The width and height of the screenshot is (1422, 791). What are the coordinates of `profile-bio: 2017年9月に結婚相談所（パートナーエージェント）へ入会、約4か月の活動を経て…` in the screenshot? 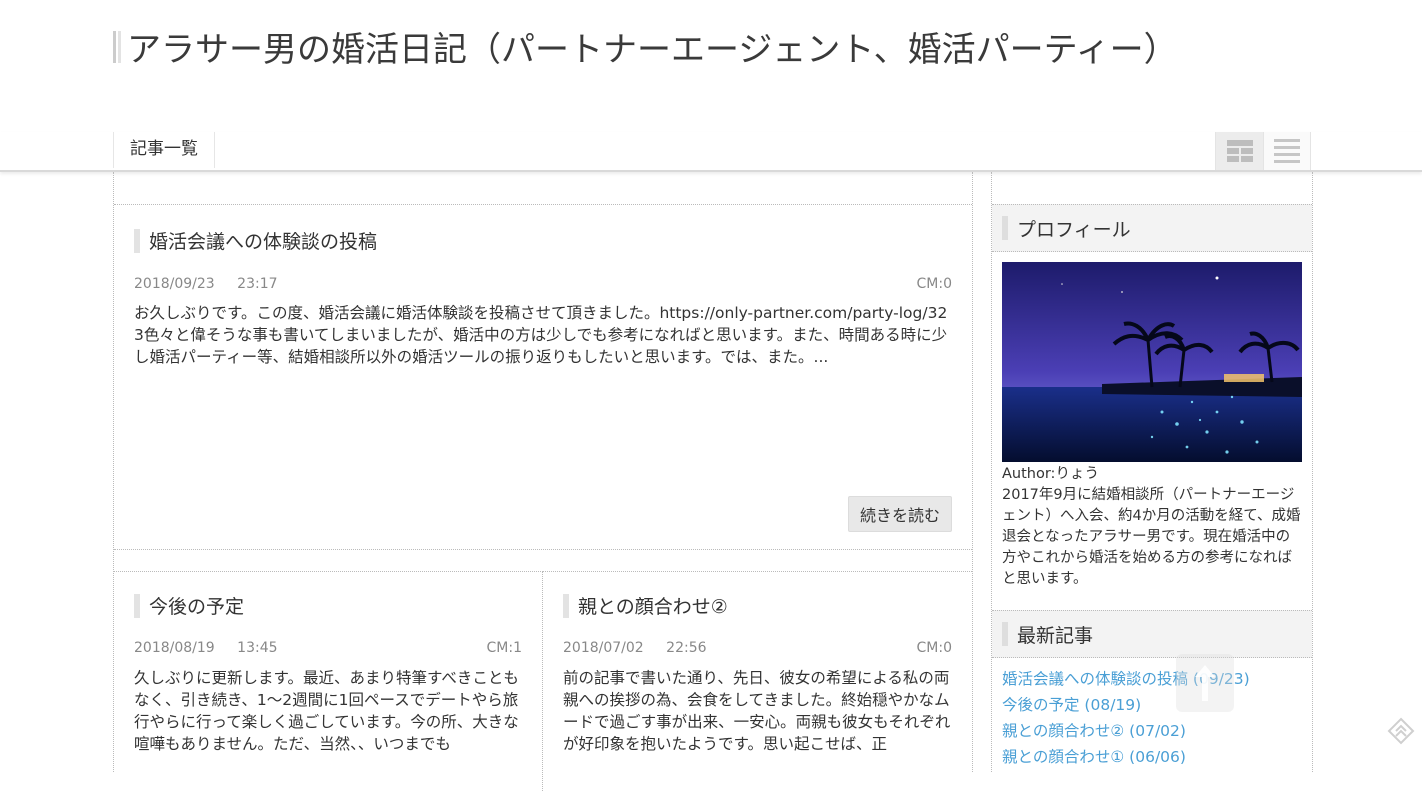 It's located at (1151, 537).